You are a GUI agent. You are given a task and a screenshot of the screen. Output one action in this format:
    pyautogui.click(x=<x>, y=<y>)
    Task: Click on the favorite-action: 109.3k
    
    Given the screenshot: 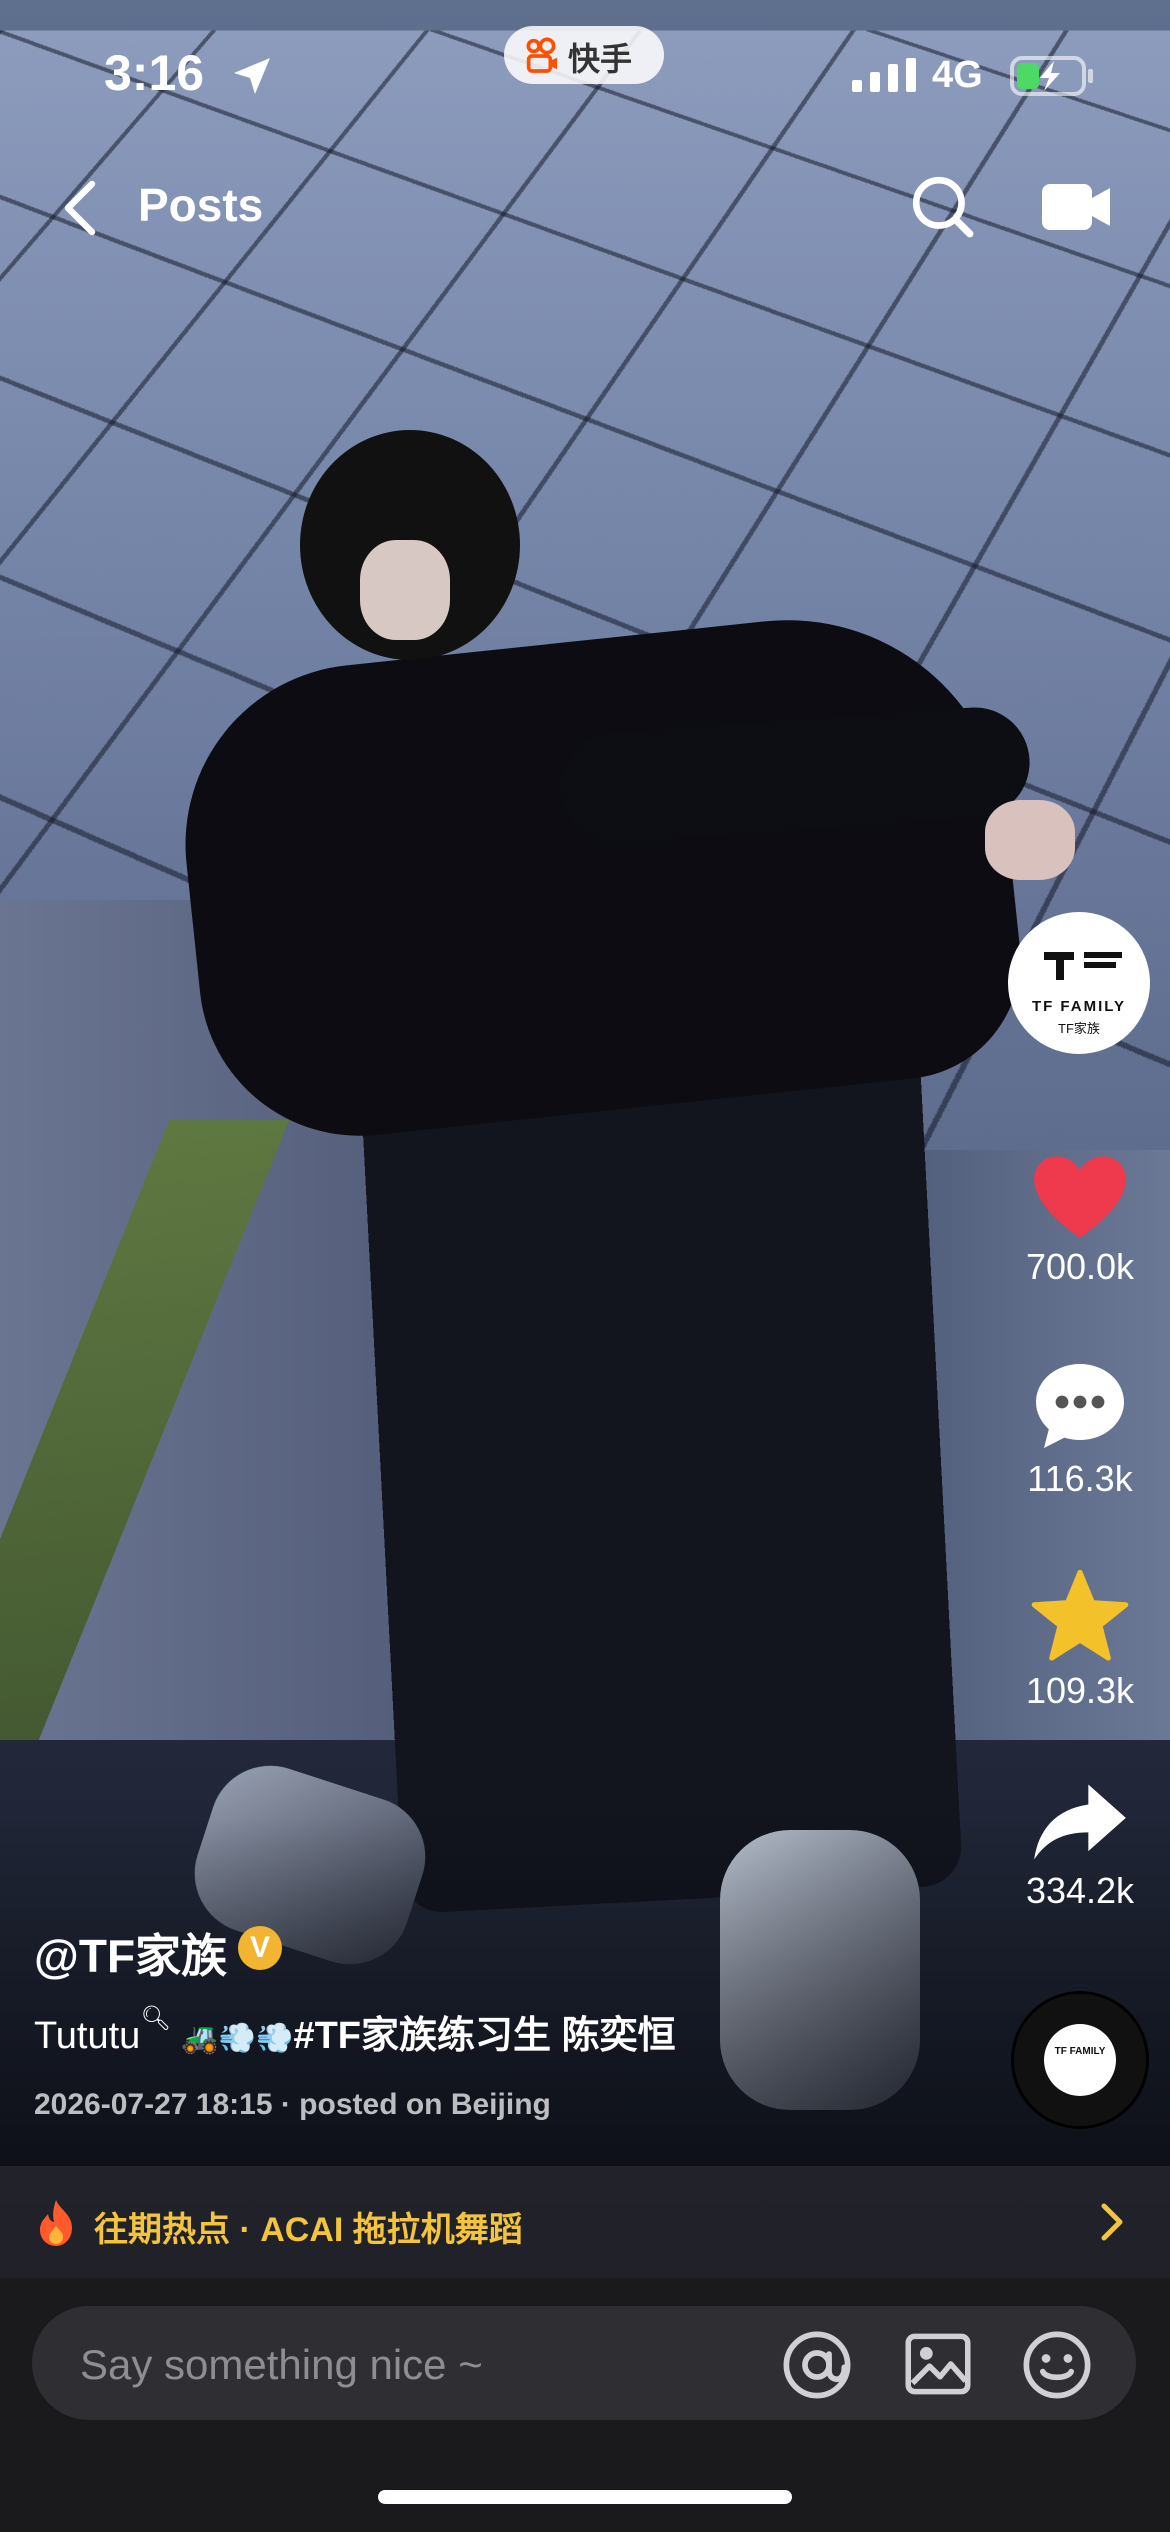 What is the action you would take?
    pyautogui.click(x=1080, y=1640)
    